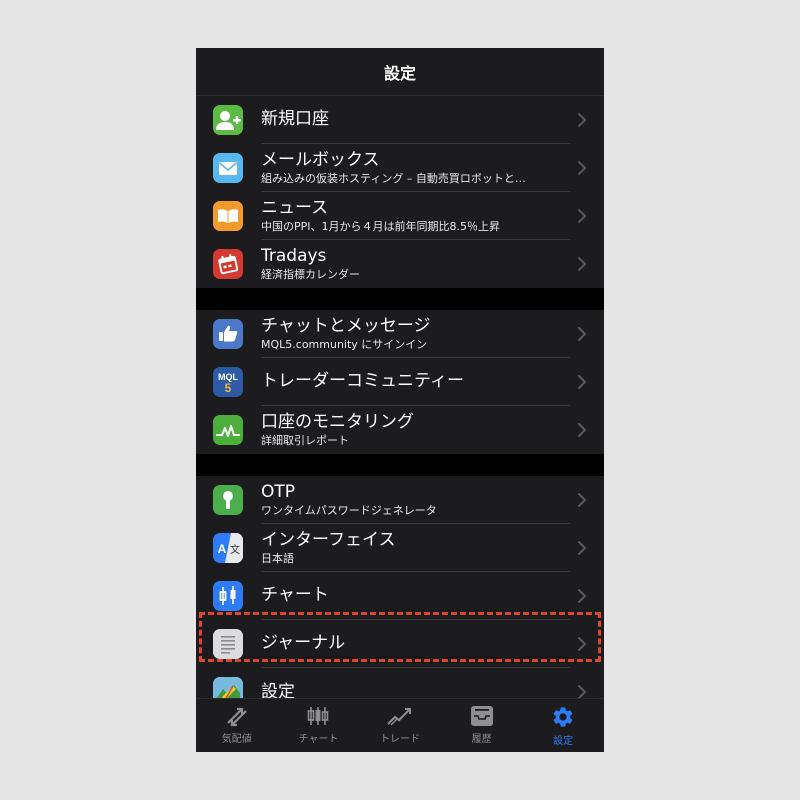 This screenshot has width=800, height=800. I want to click on svg-text: 文, so click(235, 549).